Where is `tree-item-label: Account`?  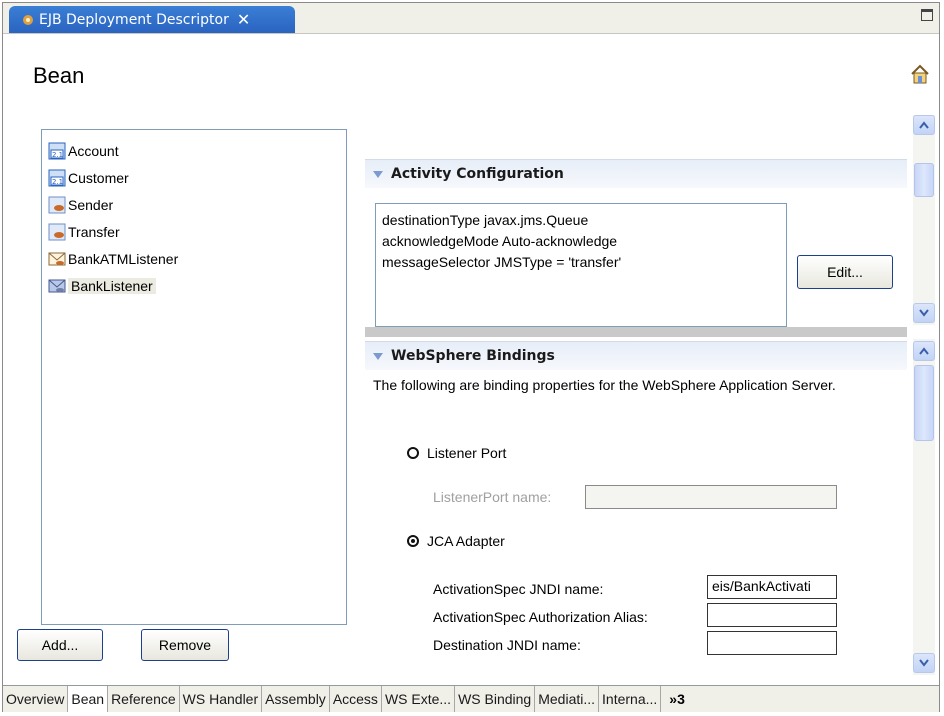 tree-item-label: Account is located at coordinates (93, 151).